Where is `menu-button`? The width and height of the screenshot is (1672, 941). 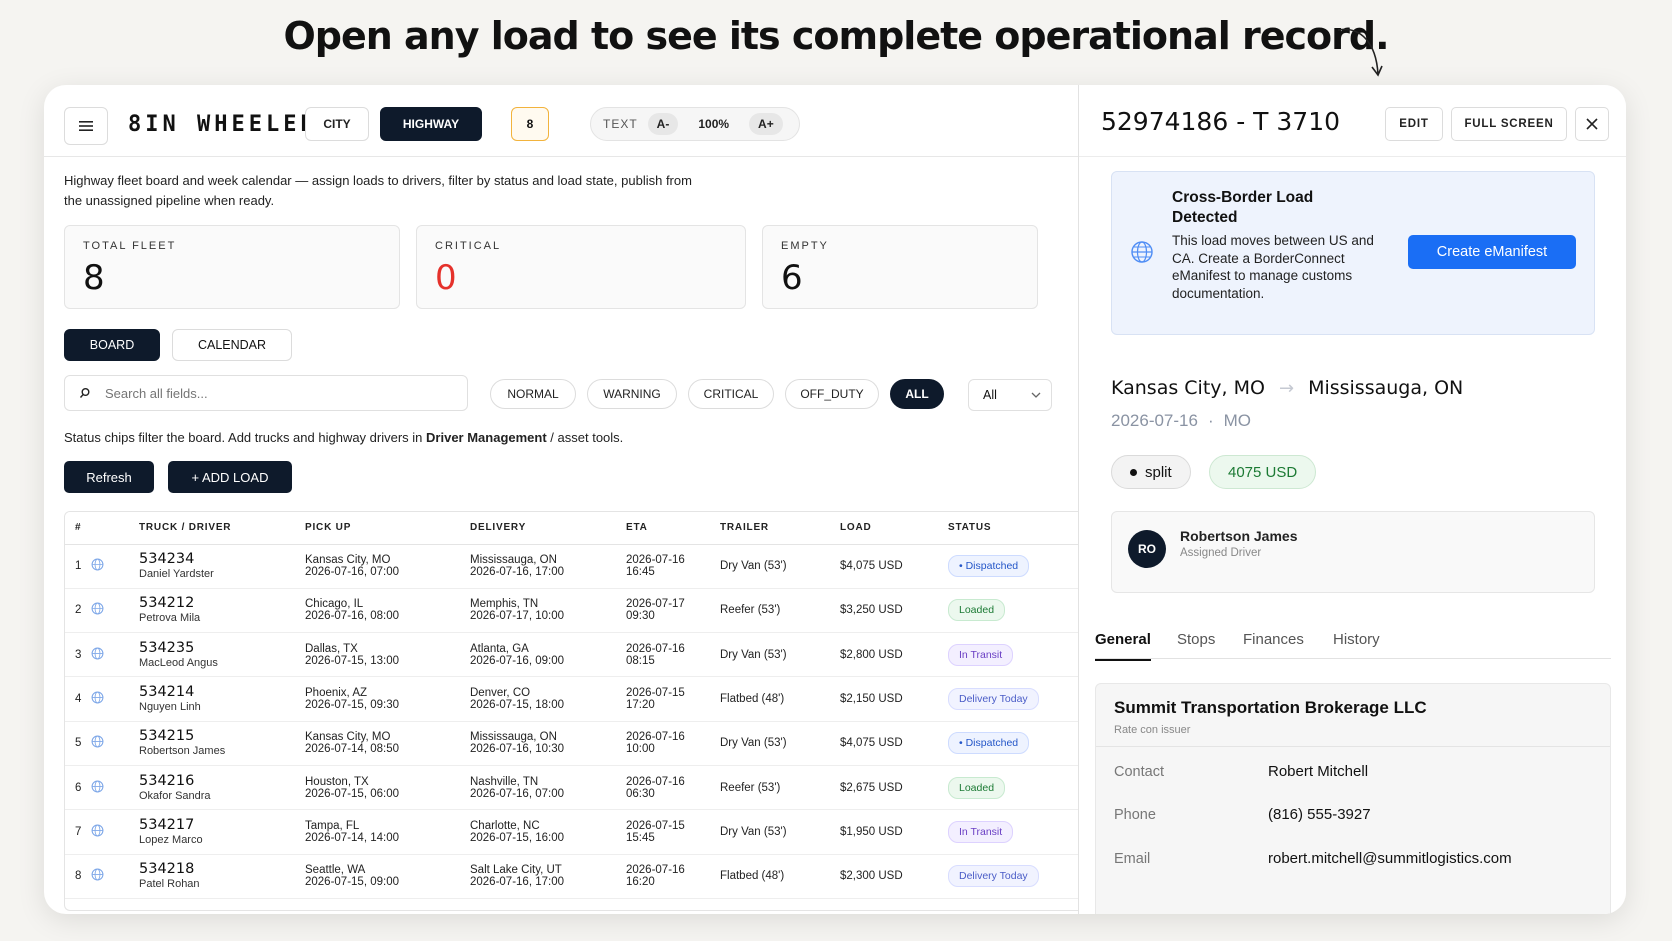
menu-button is located at coordinates (86, 126).